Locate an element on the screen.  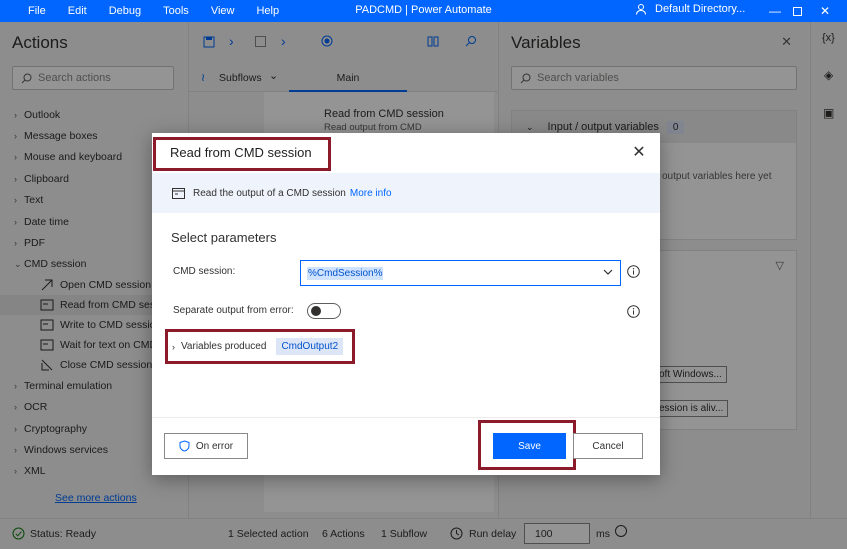
menu-edit: Edit is located at coordinates (77, 11).